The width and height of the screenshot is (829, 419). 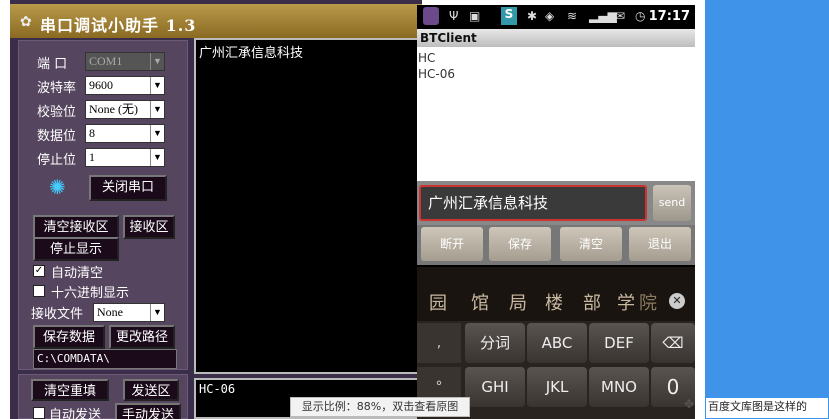 I want to click on send-area-button: 发送区, so click(x=151, y=390).